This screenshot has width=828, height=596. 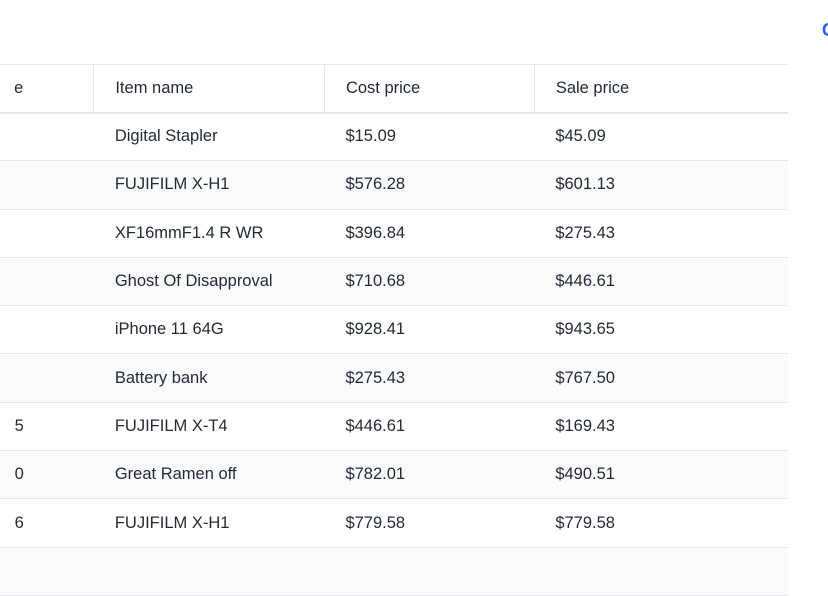 I want to click on table-row: 0 Great Ramen off $782.01 $490.51, so click(x=394, y=475).